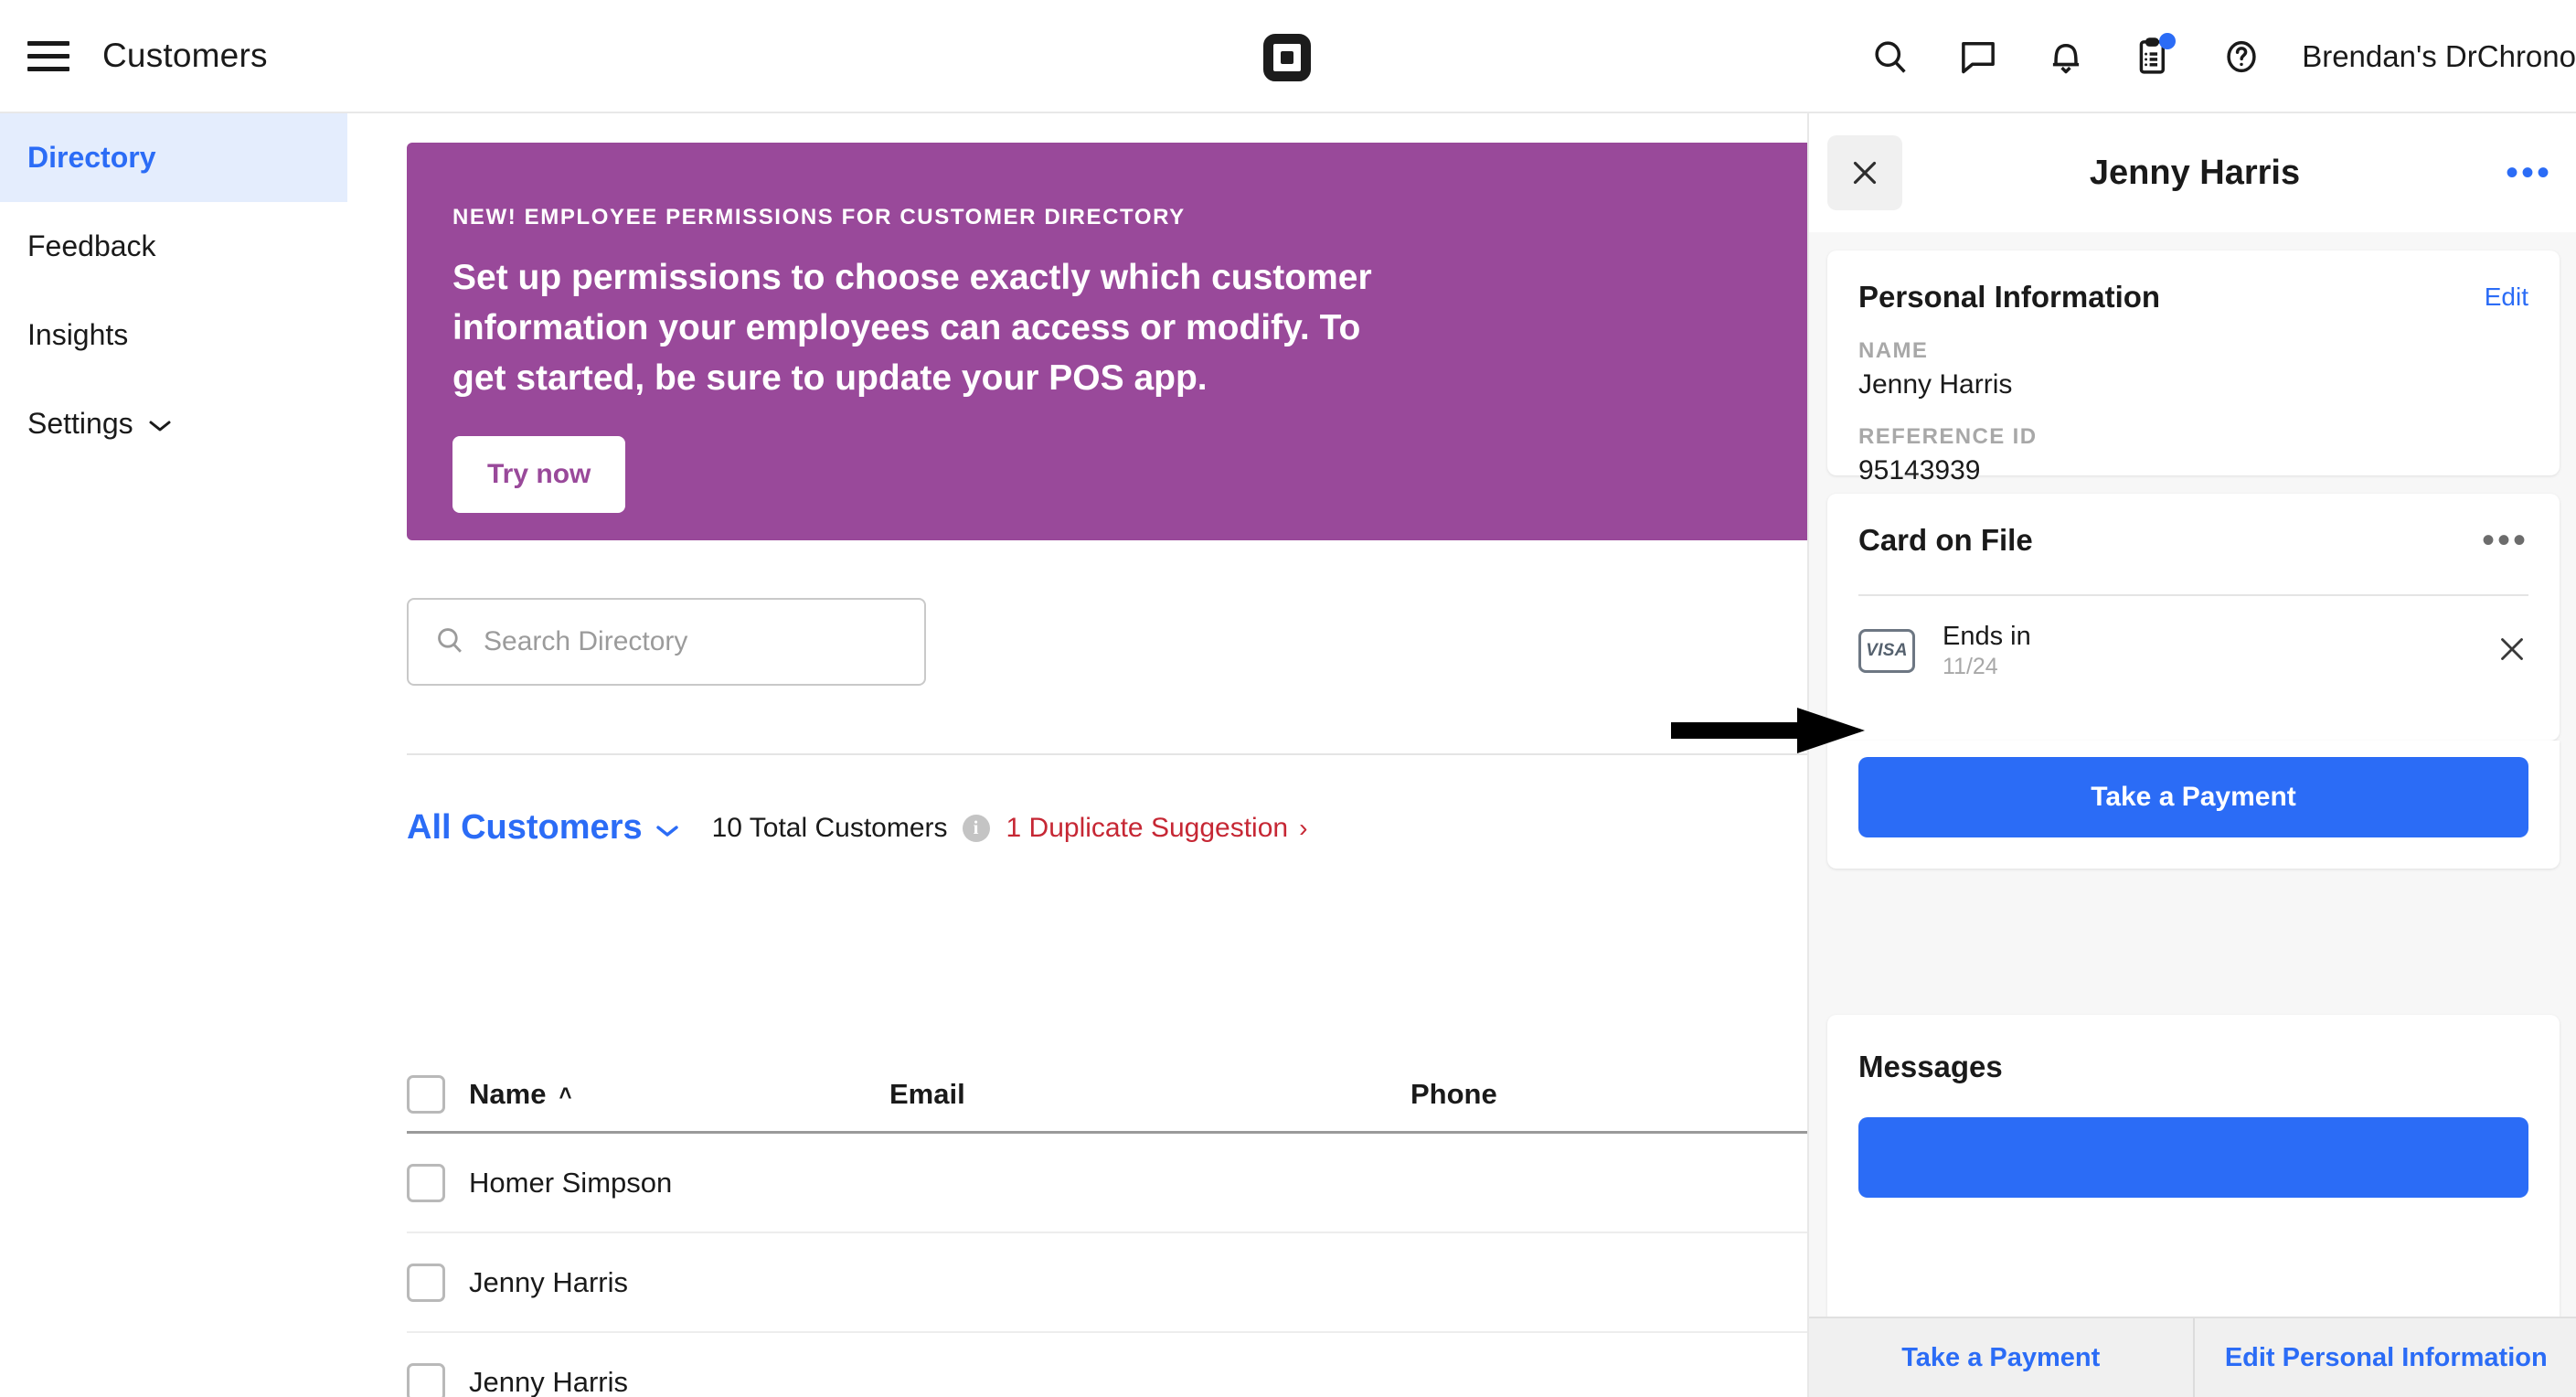  I want to click on visa-icon: VISA, so click(1886, 651).